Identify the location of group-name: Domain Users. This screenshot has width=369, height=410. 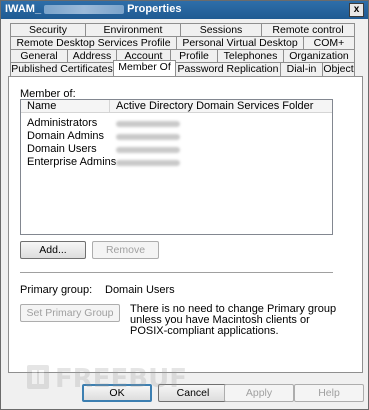
(62, 149).